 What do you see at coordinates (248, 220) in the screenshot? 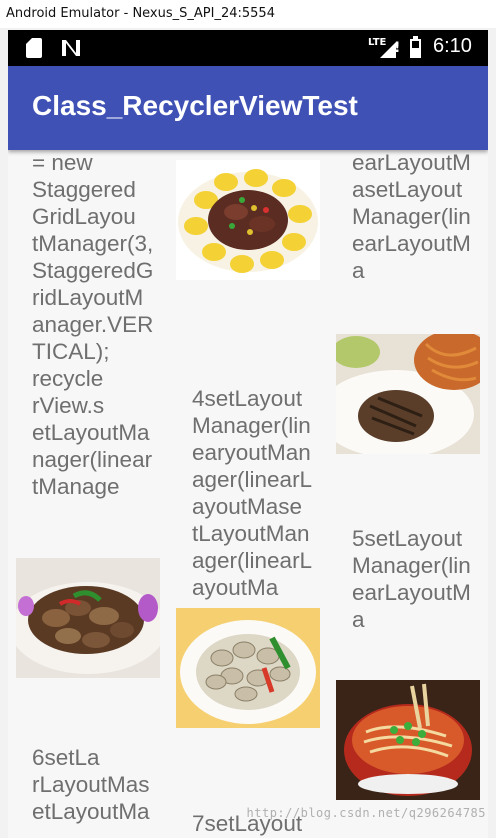
I see `food-image-corn-beef` at bounding box center [248, 220].